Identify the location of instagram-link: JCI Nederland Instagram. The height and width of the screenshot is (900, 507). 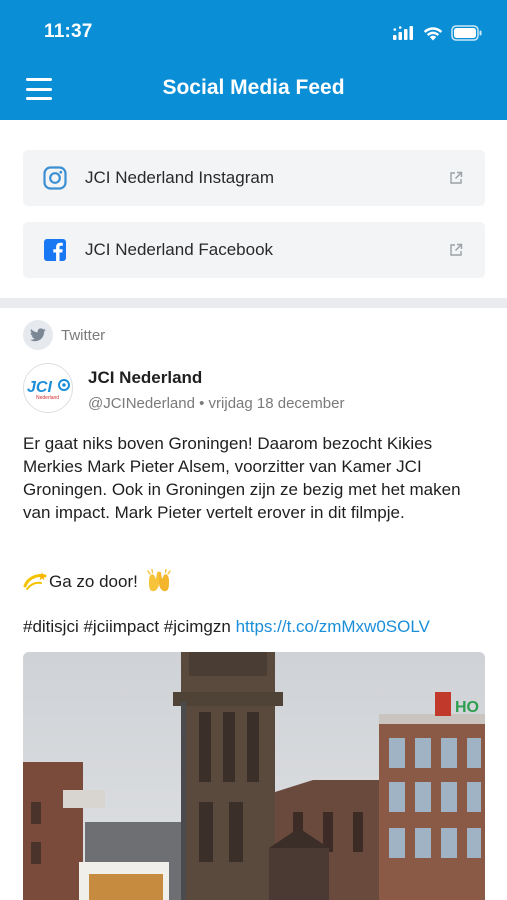
(254, 178).